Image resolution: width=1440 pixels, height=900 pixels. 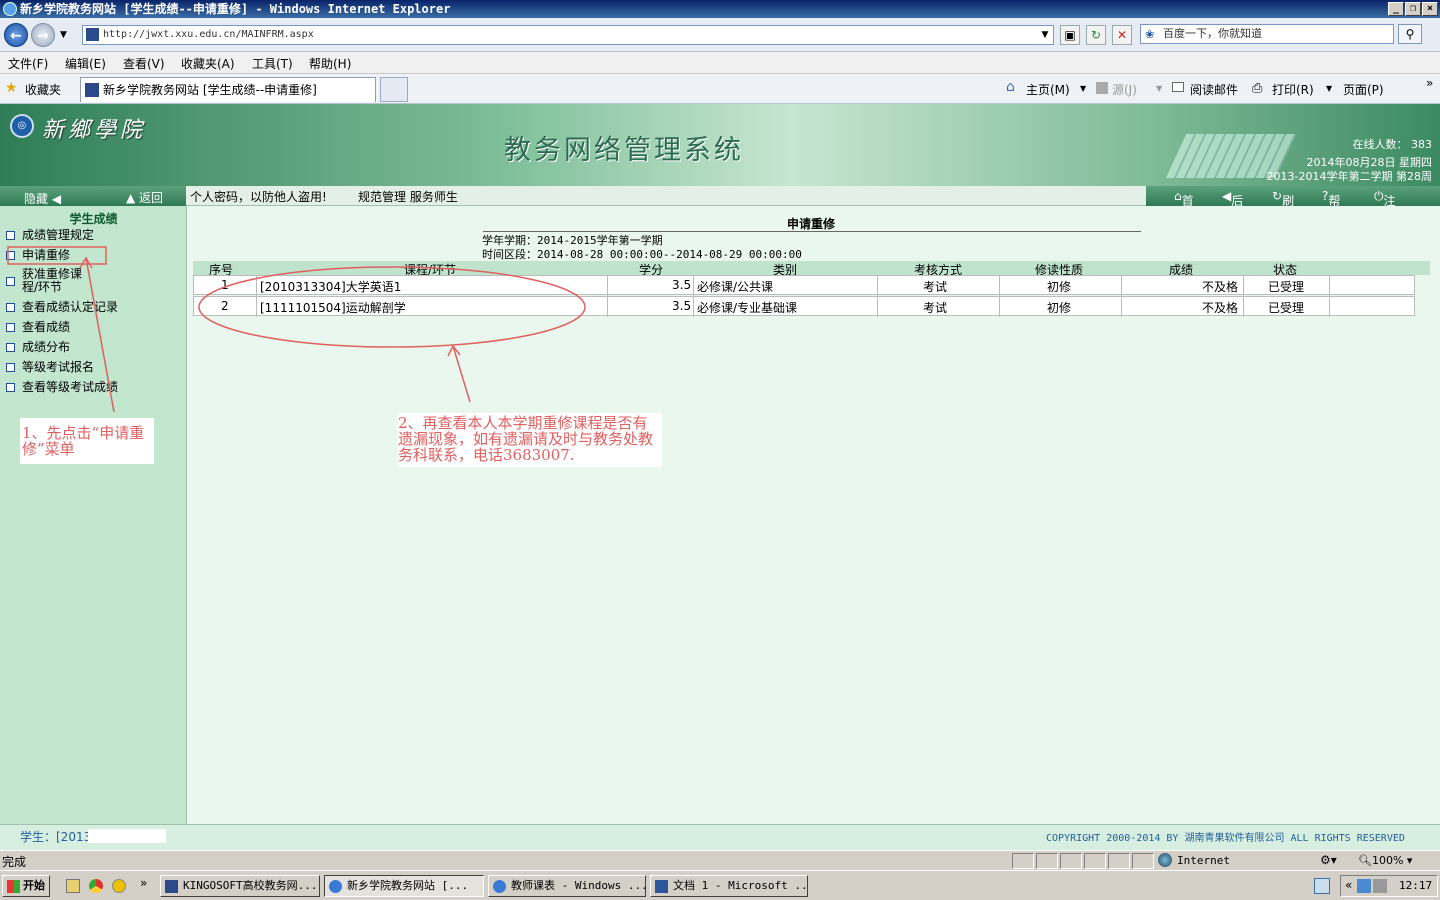 What do you see at coordinates (26, 886) in the screenshot?
I see `start-button: 开始` at bounding box center [26, 886].